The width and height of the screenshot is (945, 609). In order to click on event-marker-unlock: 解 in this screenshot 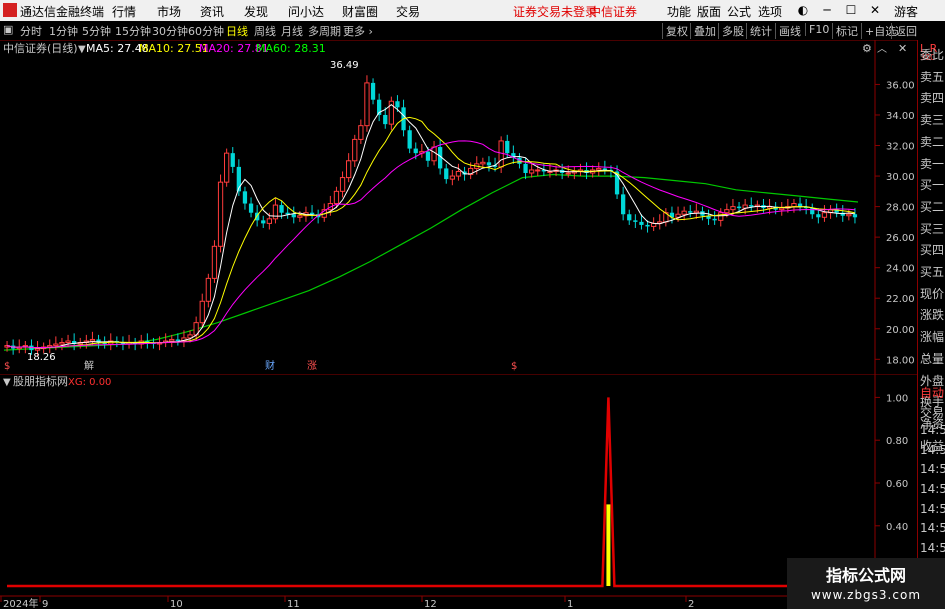, I will do `click(89, 365)`.